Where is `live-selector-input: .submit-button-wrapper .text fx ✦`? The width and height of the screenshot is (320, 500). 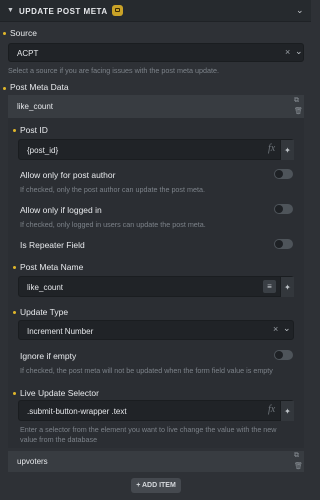
live-selector-input: .submit-button-wrapper .text fx ✦ is located at coordinates (156, 410).